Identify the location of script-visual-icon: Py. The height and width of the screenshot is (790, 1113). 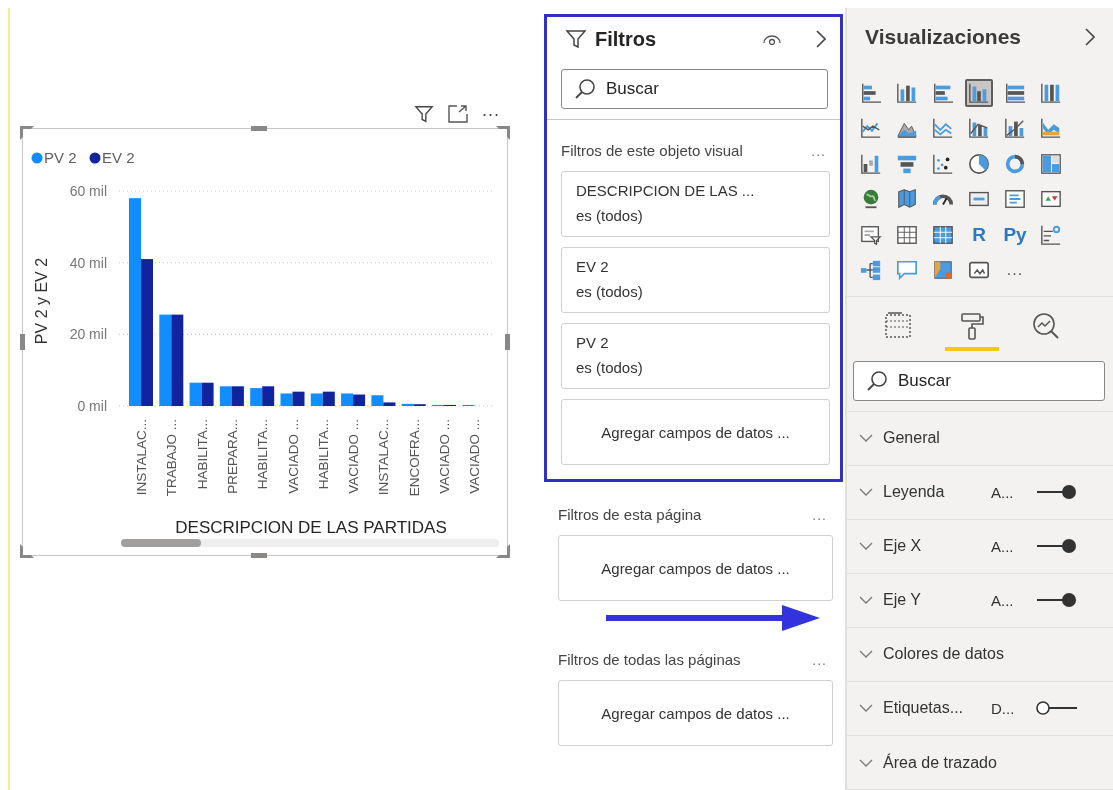
(1015, 234).